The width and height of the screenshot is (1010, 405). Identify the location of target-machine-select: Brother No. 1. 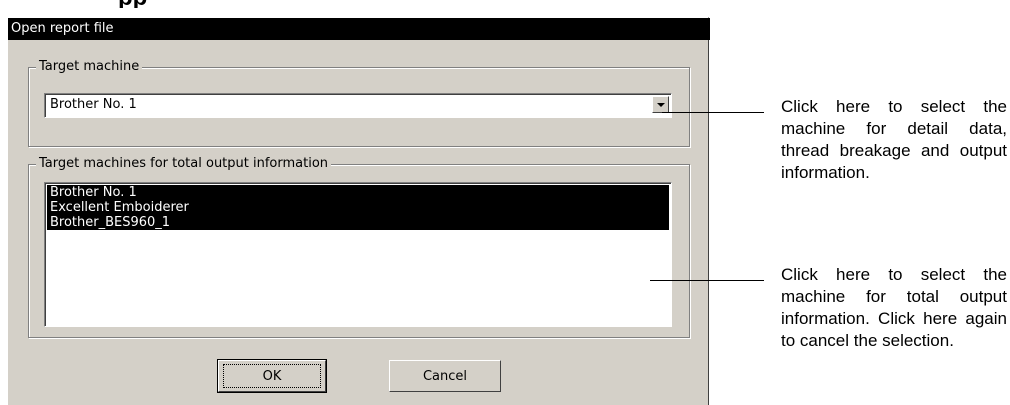
(358, 105).